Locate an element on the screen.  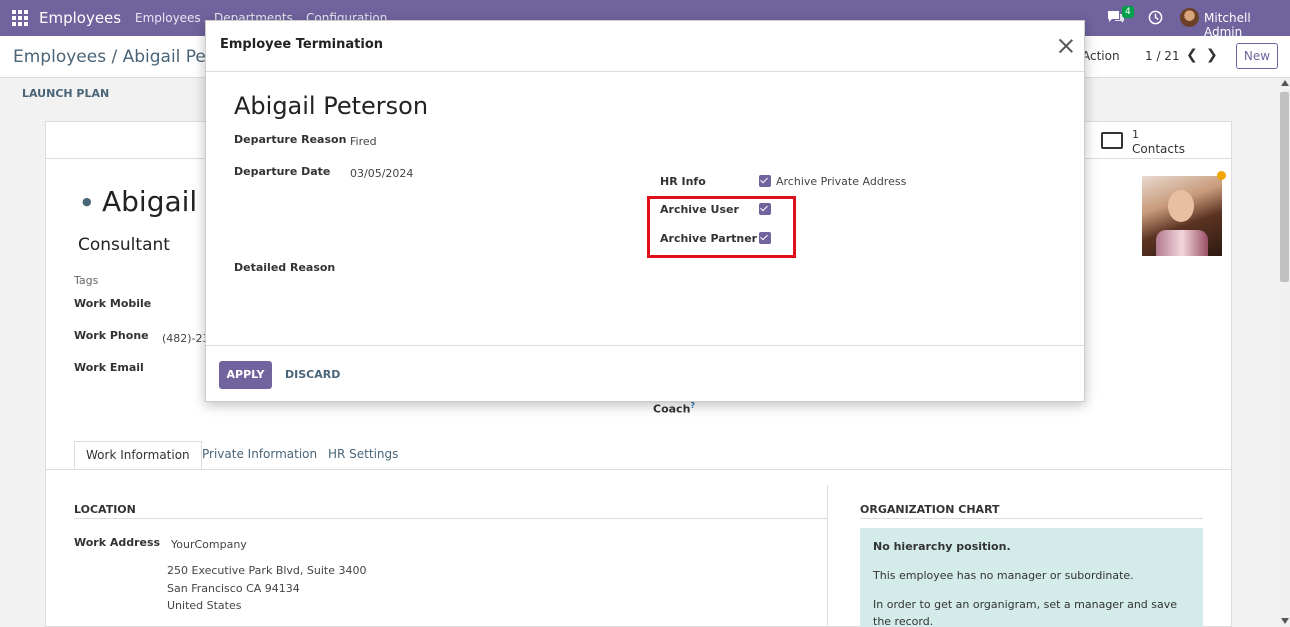
close-icon is located at coordinates (1066, 46).